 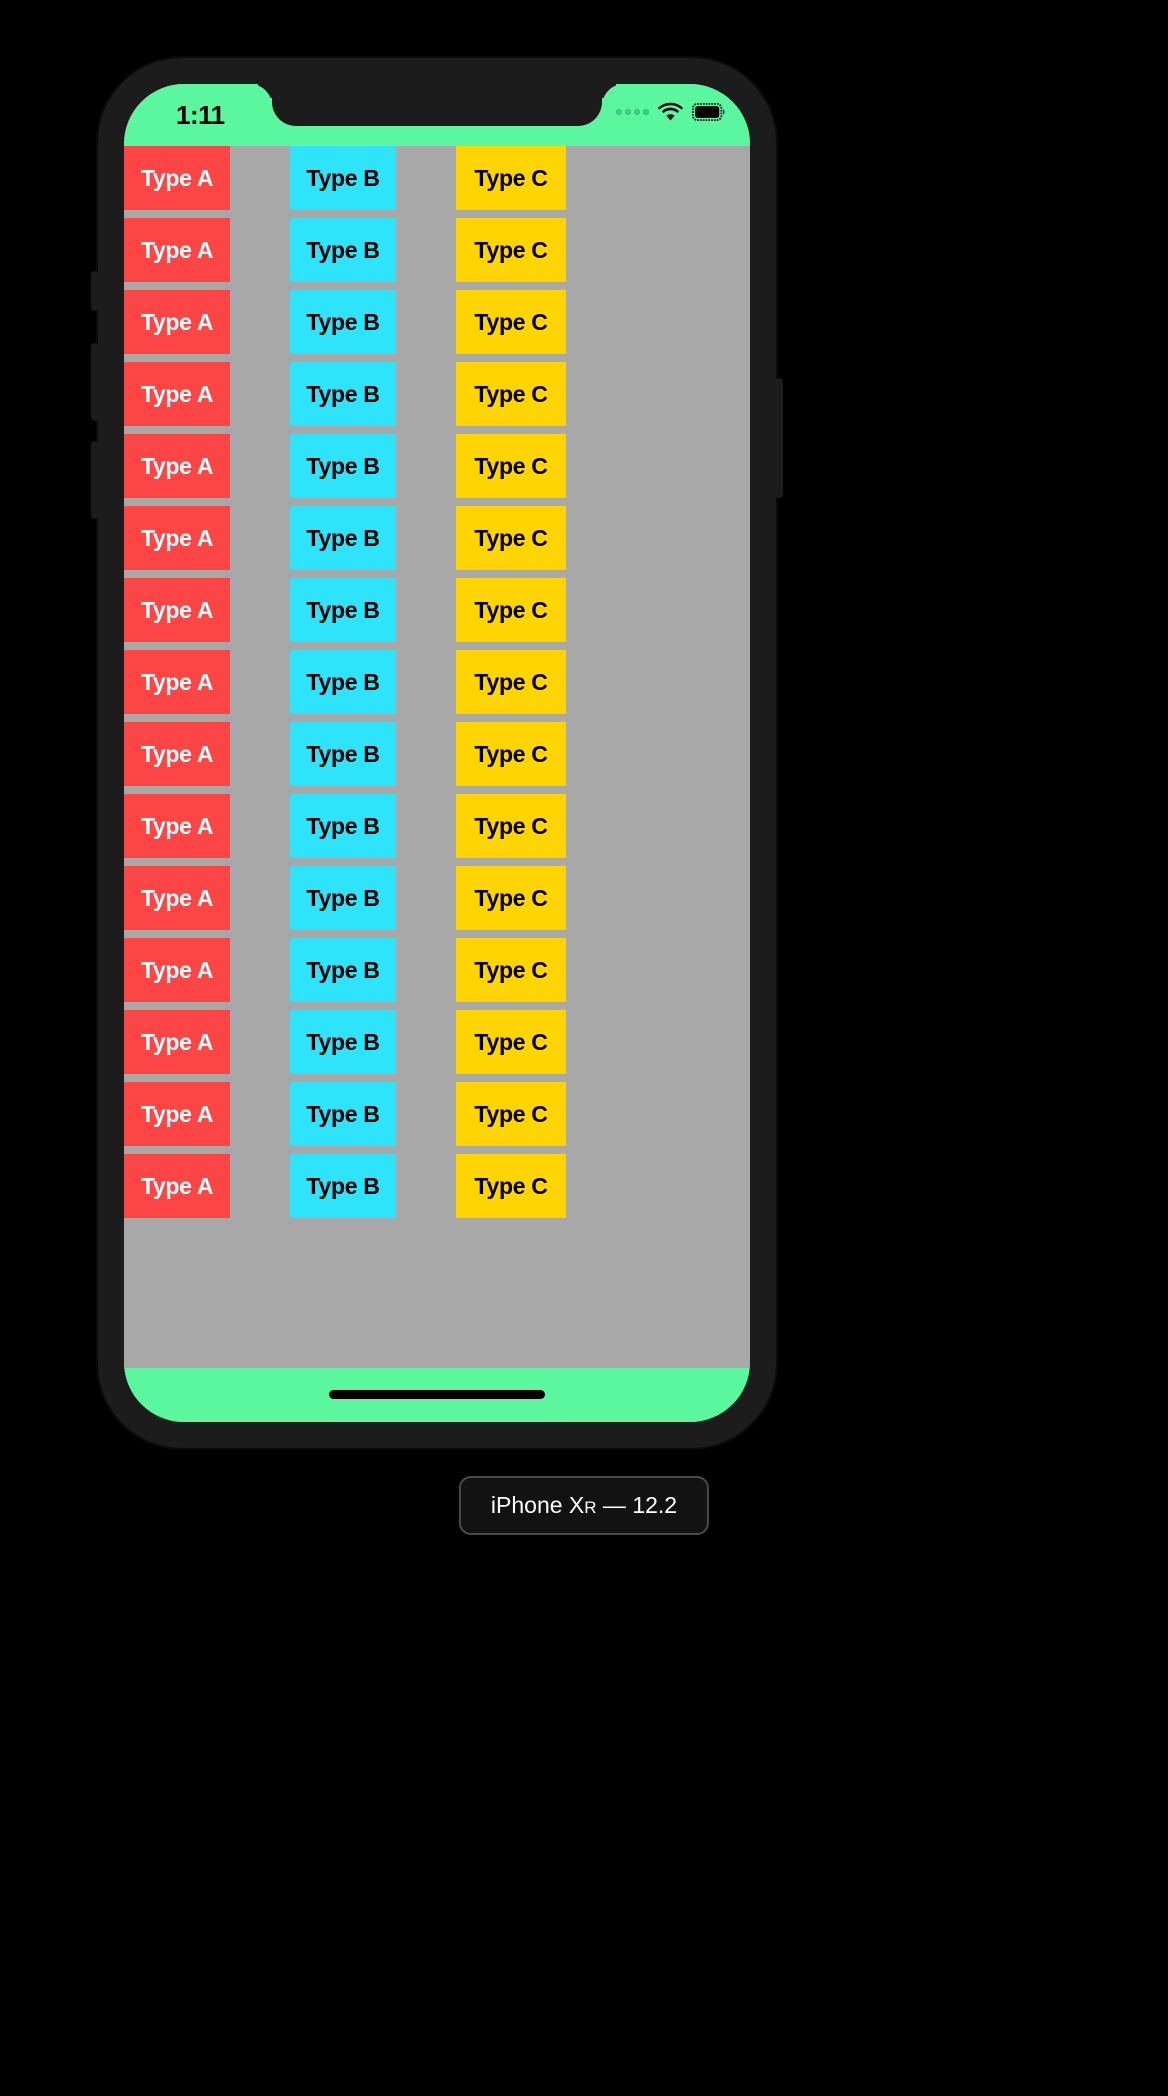 I want to click on device-notch, so click(x=437, y=105).